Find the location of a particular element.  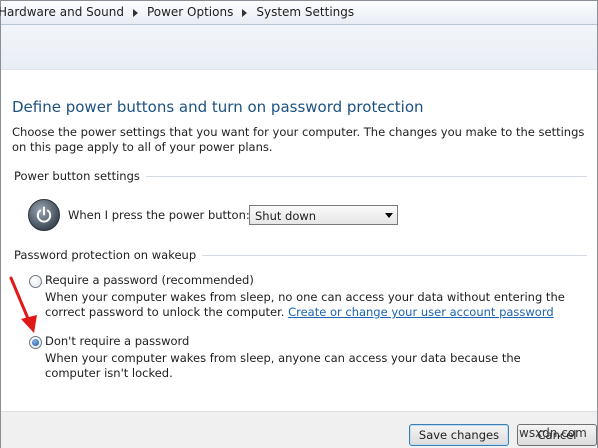

breadcrumb-item-system-settings: System Settings is located at coordinates (305, 12).